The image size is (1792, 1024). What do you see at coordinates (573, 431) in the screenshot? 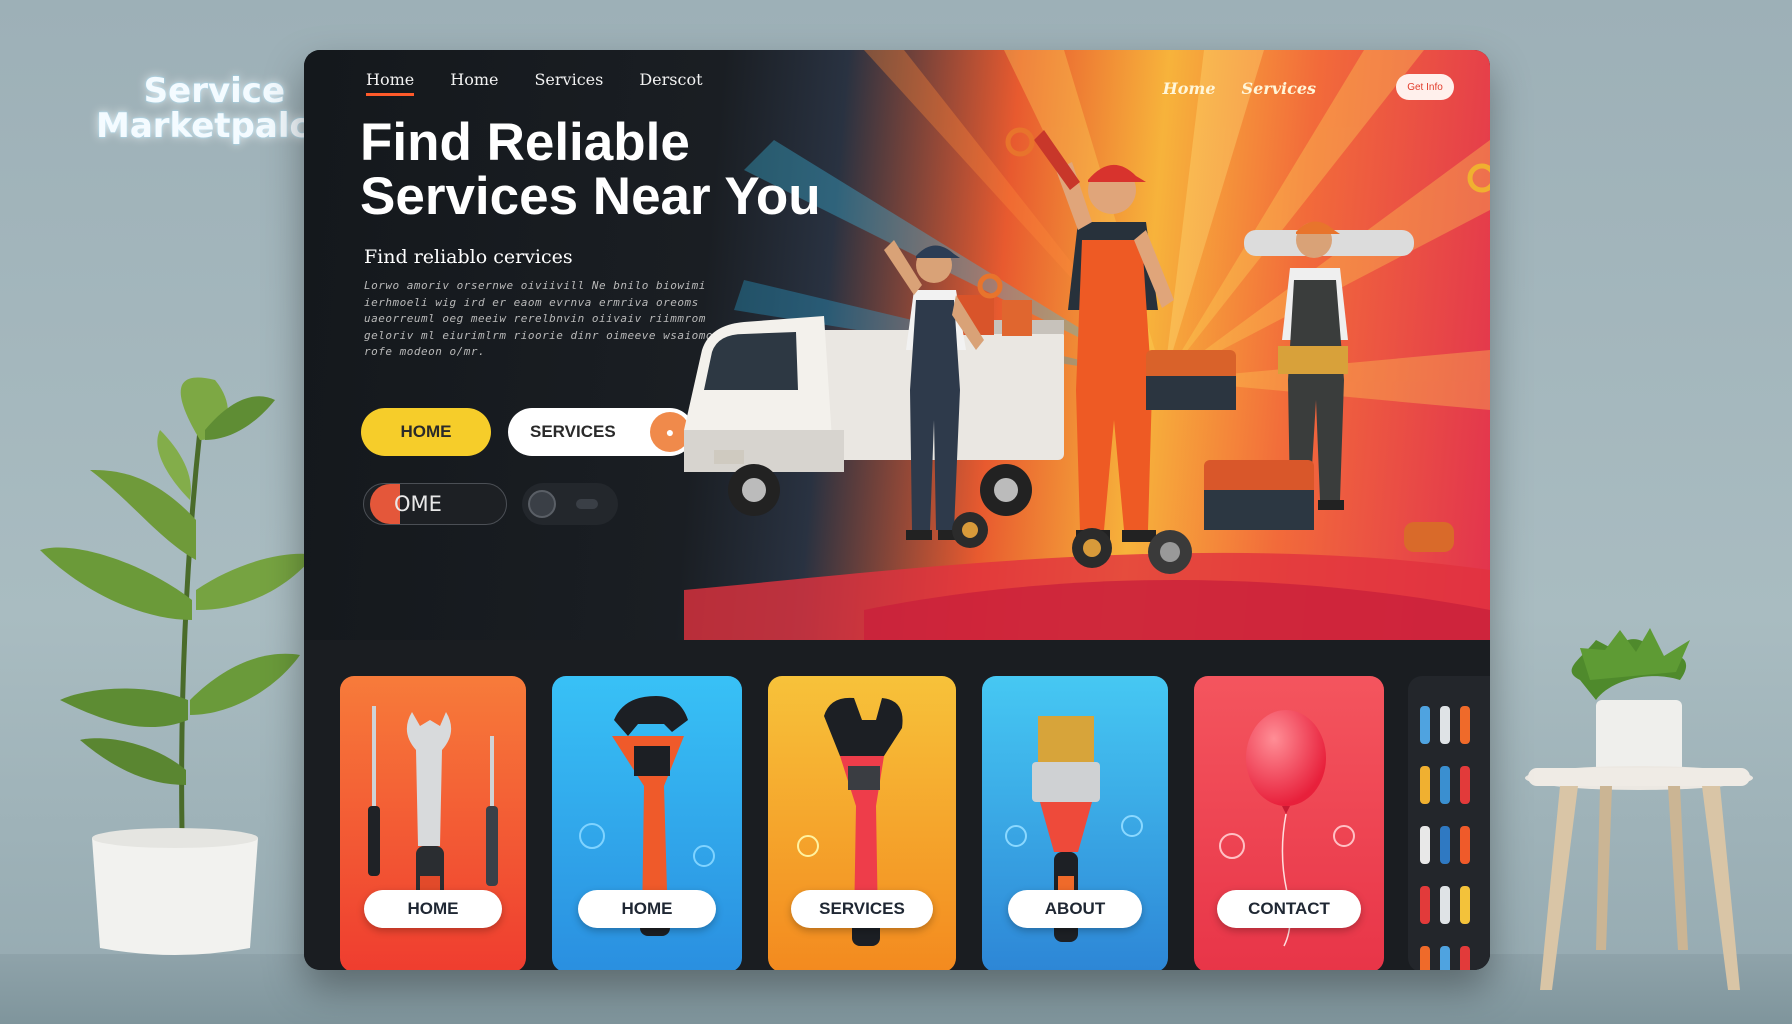
I see `services-button-label: SERVICES` at bounding box center [573, 431].